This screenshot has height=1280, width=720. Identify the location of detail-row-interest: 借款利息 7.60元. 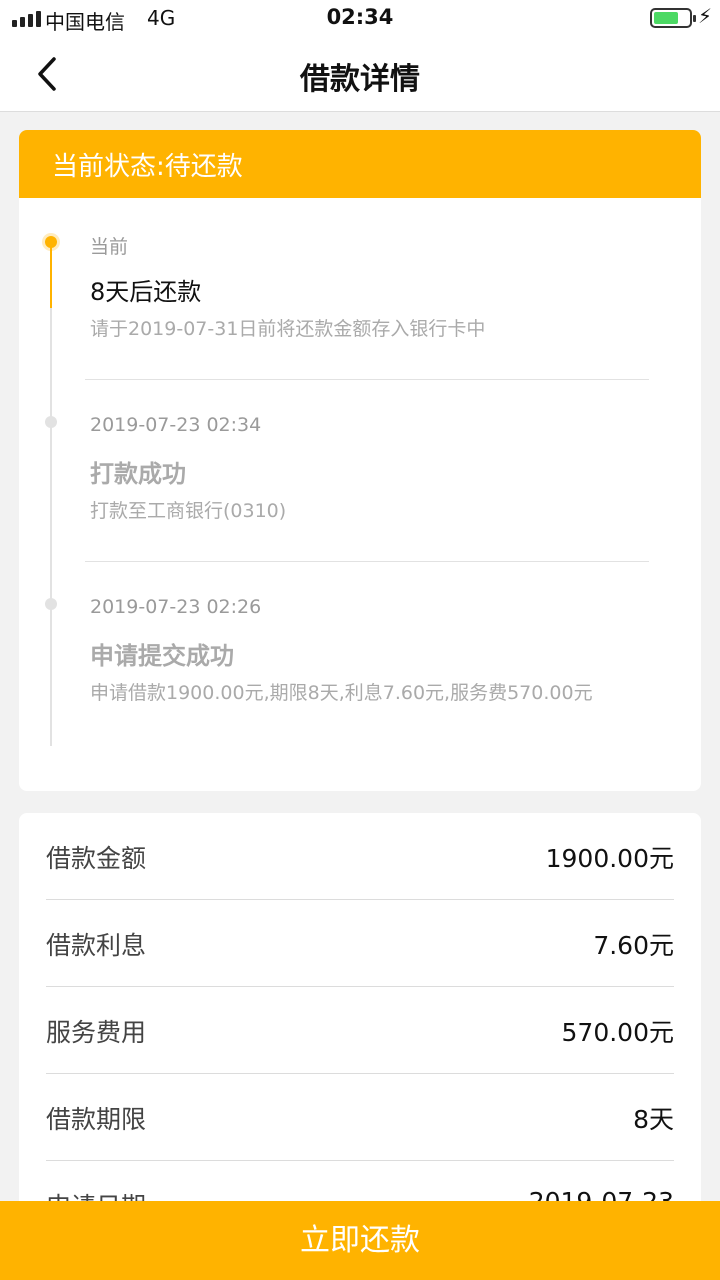
(360, 943).